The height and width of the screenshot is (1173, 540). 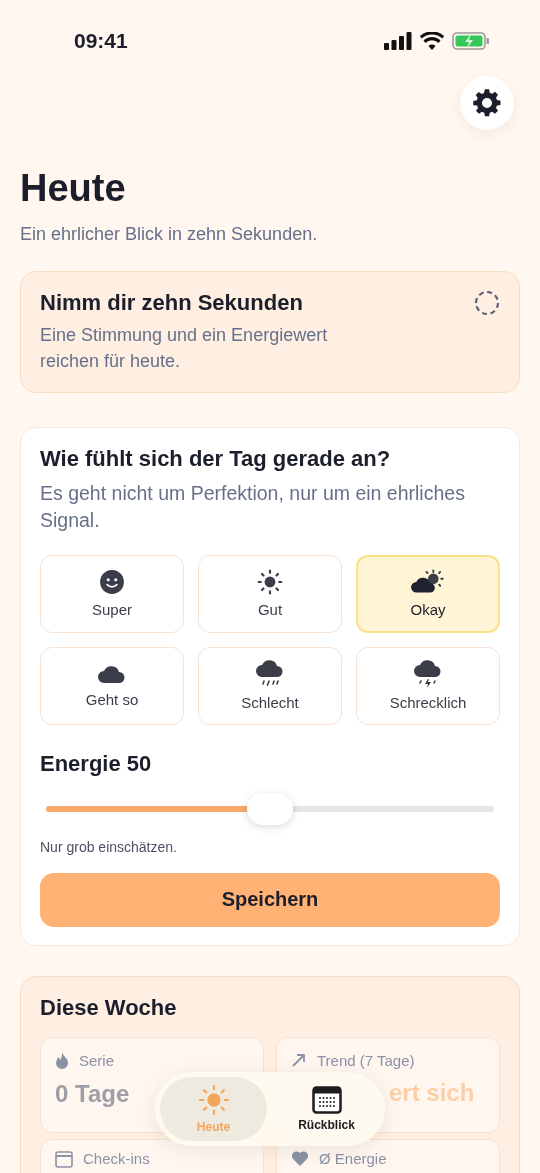 I want to click on signal-icon, so click(x=398, y=41).